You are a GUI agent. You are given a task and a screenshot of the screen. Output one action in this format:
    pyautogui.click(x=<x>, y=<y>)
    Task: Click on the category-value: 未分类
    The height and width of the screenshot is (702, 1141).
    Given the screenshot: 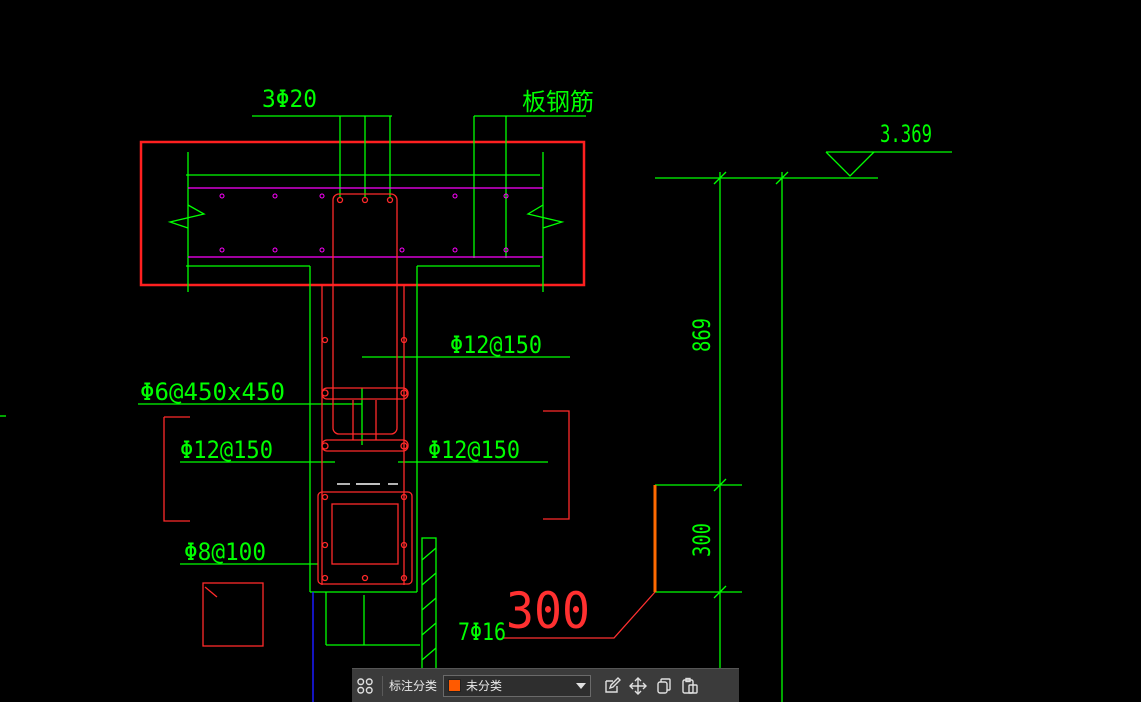 What is the action you would take?
    pyautogui.click(x=484, y=686)
    